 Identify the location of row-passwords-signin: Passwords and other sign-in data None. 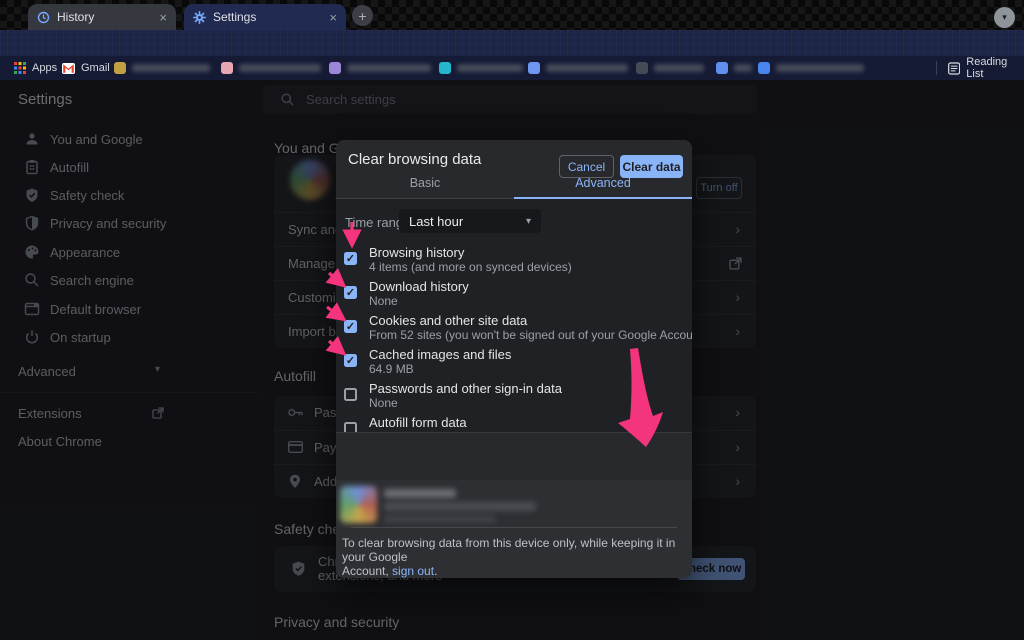
(514, 396).